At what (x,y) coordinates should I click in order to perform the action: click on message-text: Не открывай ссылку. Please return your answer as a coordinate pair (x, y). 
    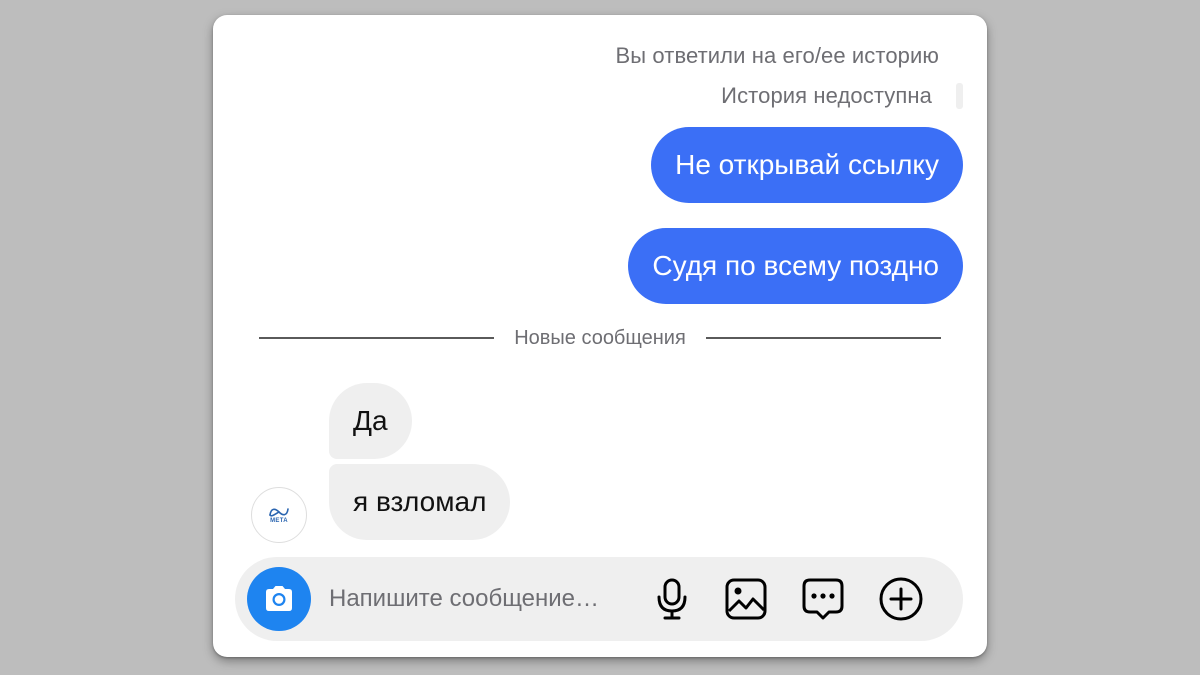
    Looking at the image, I should click on (807, 164).